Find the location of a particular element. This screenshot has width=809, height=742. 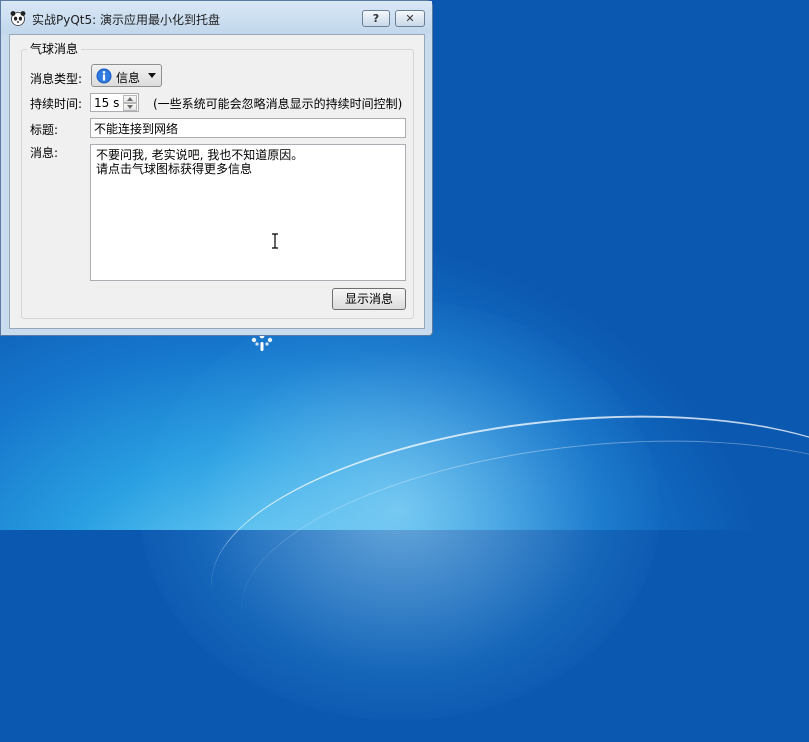

title-bar: 实战PyQt5: 演示应用最小化到托盘 ? ✕ is located at coordinates (216, 17).